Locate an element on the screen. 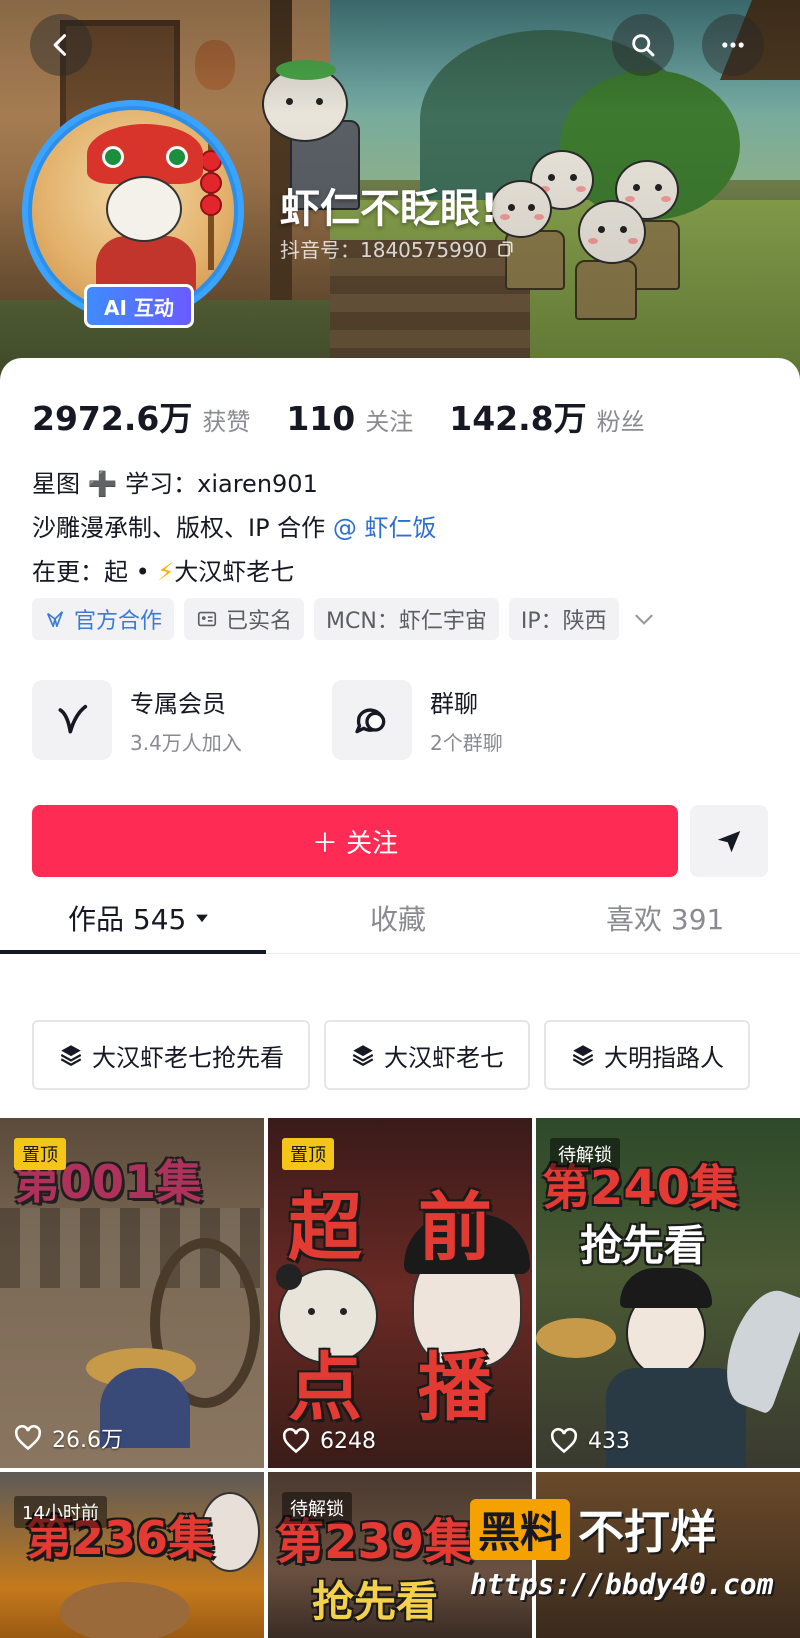 Image resolution: width=800 pixels, height=1638 pixels. tab-works: 作品 545 is located at coordinates (140, 918).